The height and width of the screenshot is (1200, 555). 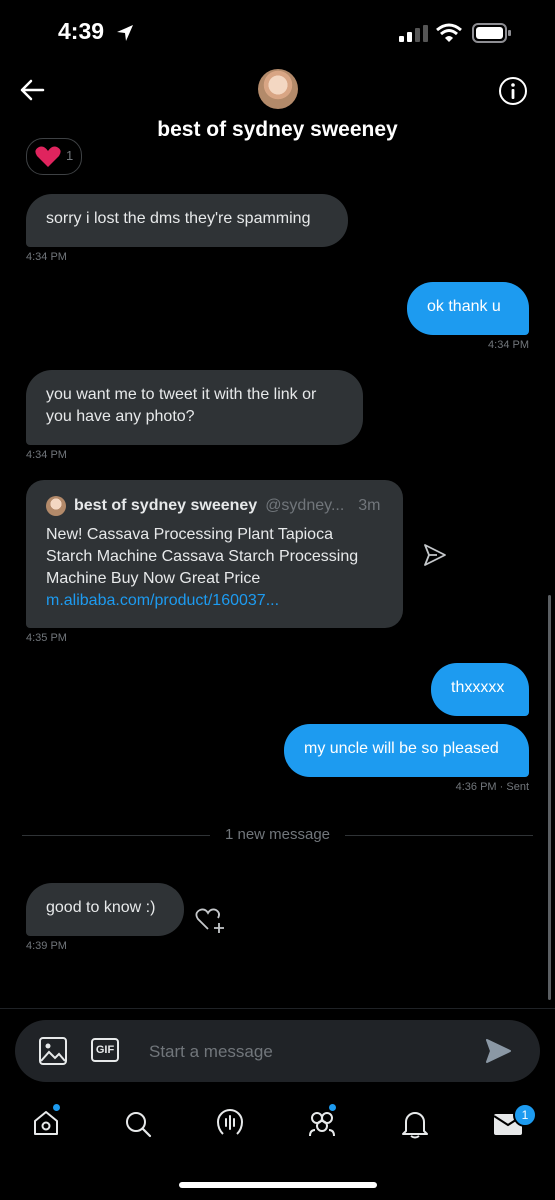 What do you see at coordinates (449, 32) in the screenshot?
I see `wifi-icon` at bounding box center [449, 32].